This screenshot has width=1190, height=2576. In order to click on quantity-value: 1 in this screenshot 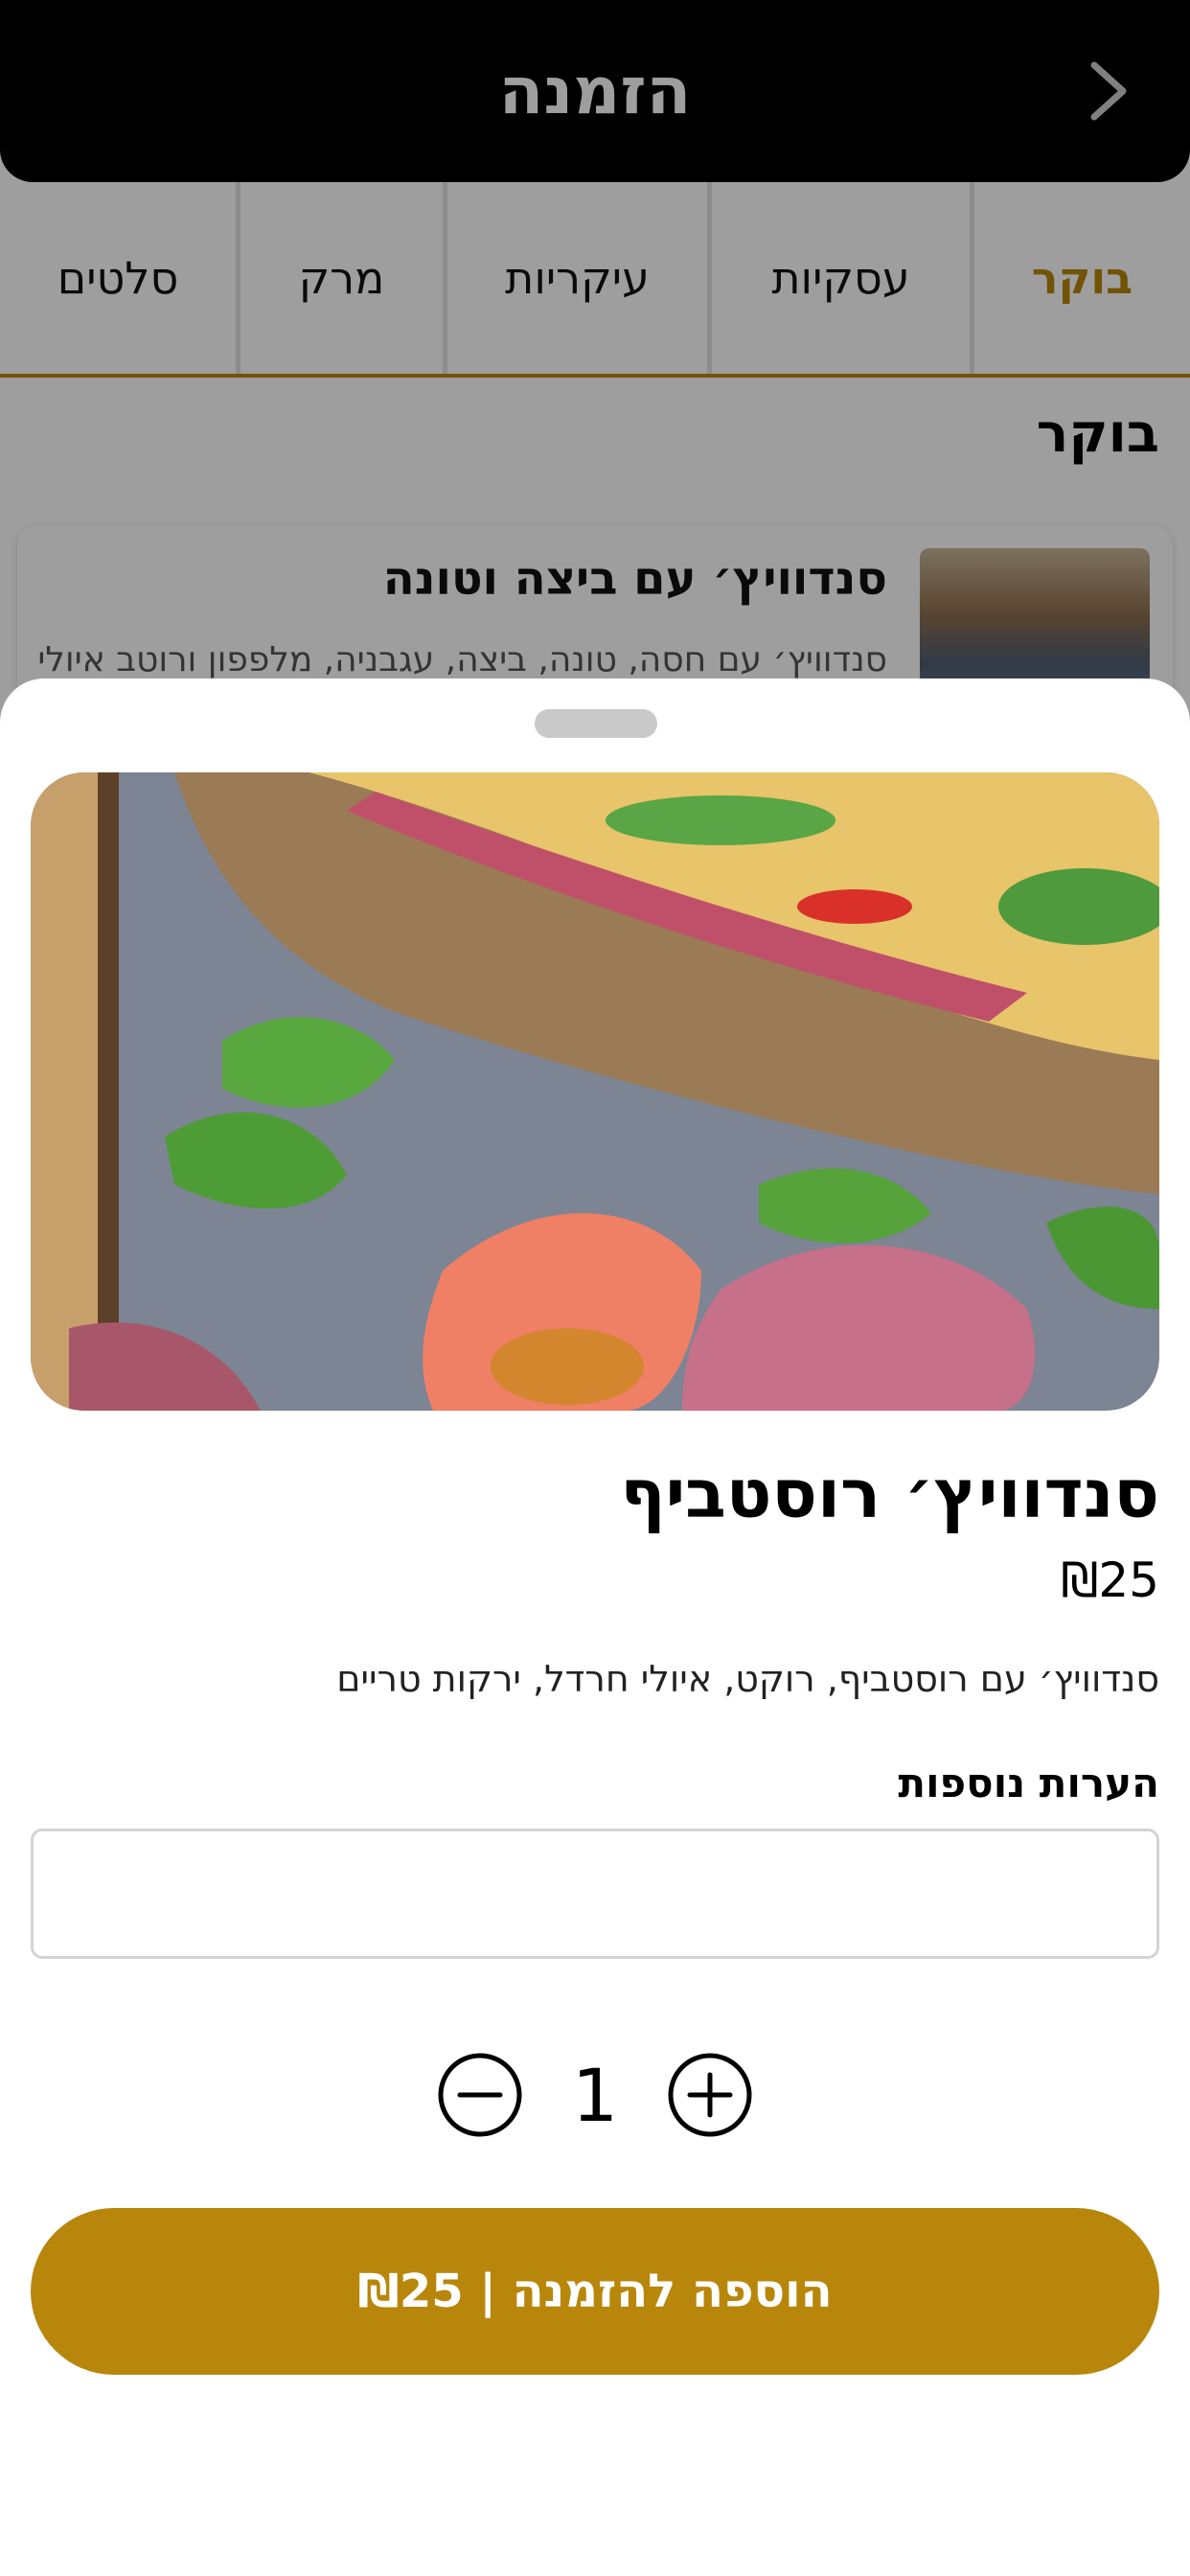, I will do `click(595, 2095)`.